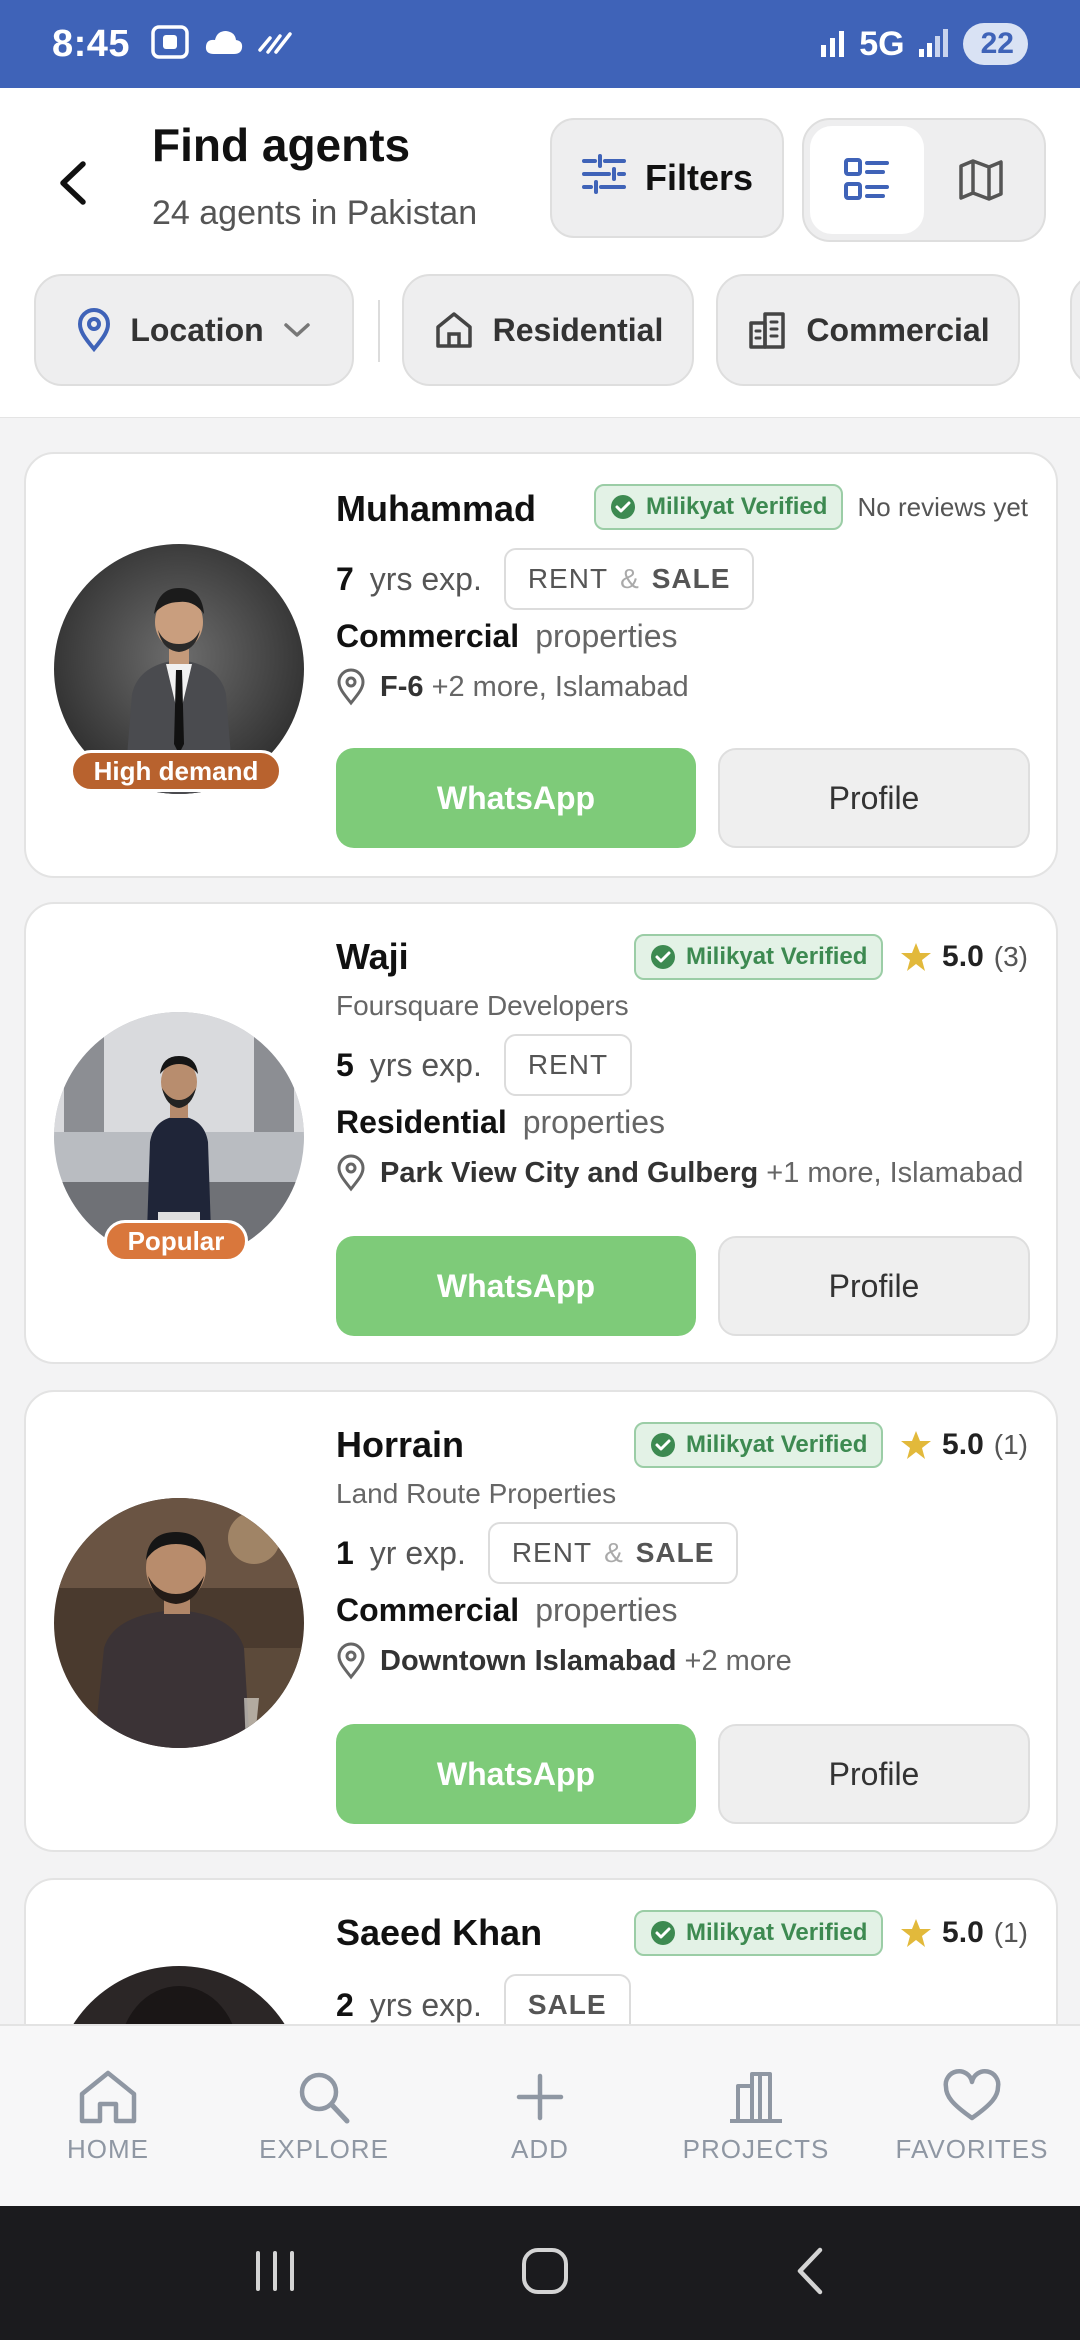  I want to click on experience: 7 yrs exp. RENT & SALE, so click(545, 579).